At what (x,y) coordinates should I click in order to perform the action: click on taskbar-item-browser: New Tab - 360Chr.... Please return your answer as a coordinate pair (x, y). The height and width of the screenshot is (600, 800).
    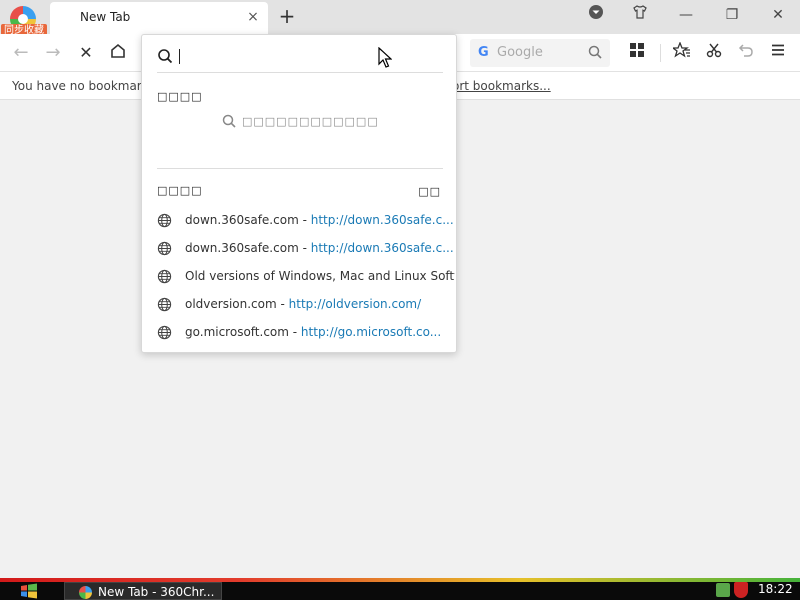
    Looking at the image, I should click on (143, 591).